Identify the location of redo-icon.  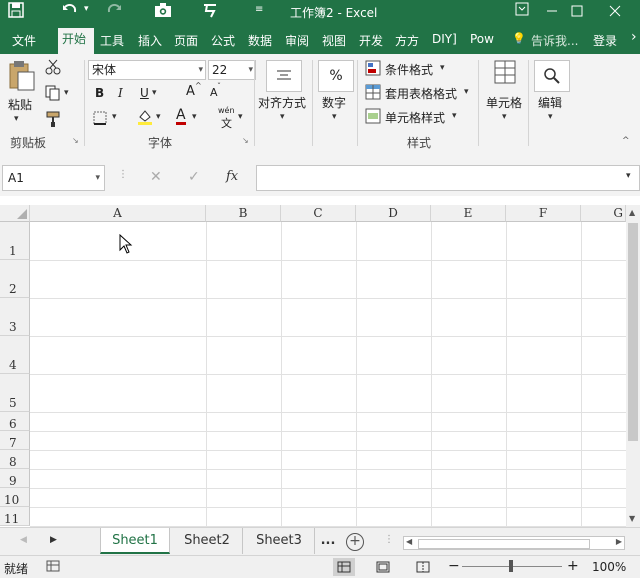
(114, 12).